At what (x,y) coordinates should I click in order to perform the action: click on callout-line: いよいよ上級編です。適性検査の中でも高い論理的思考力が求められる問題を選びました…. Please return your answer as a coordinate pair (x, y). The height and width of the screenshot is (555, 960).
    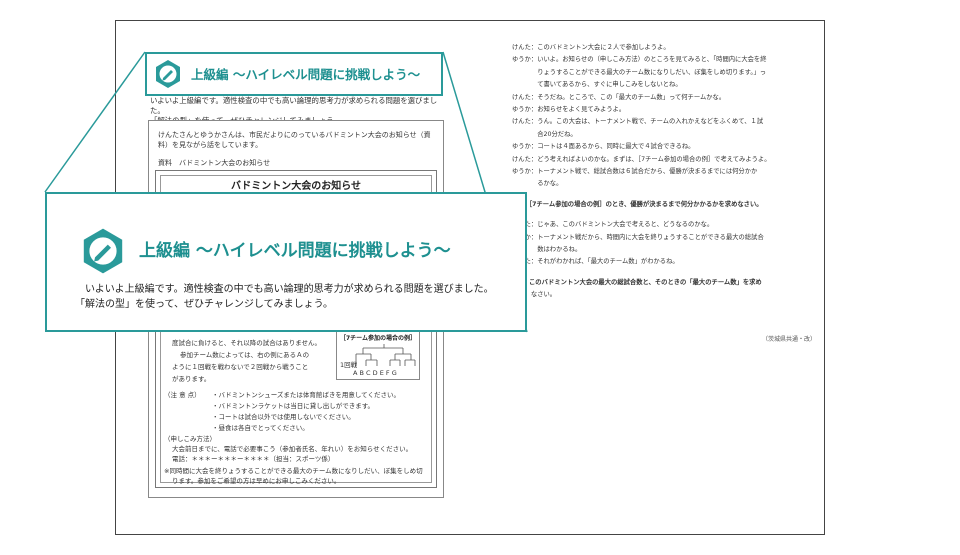
    Looking at the image, I should click on (289, 289).